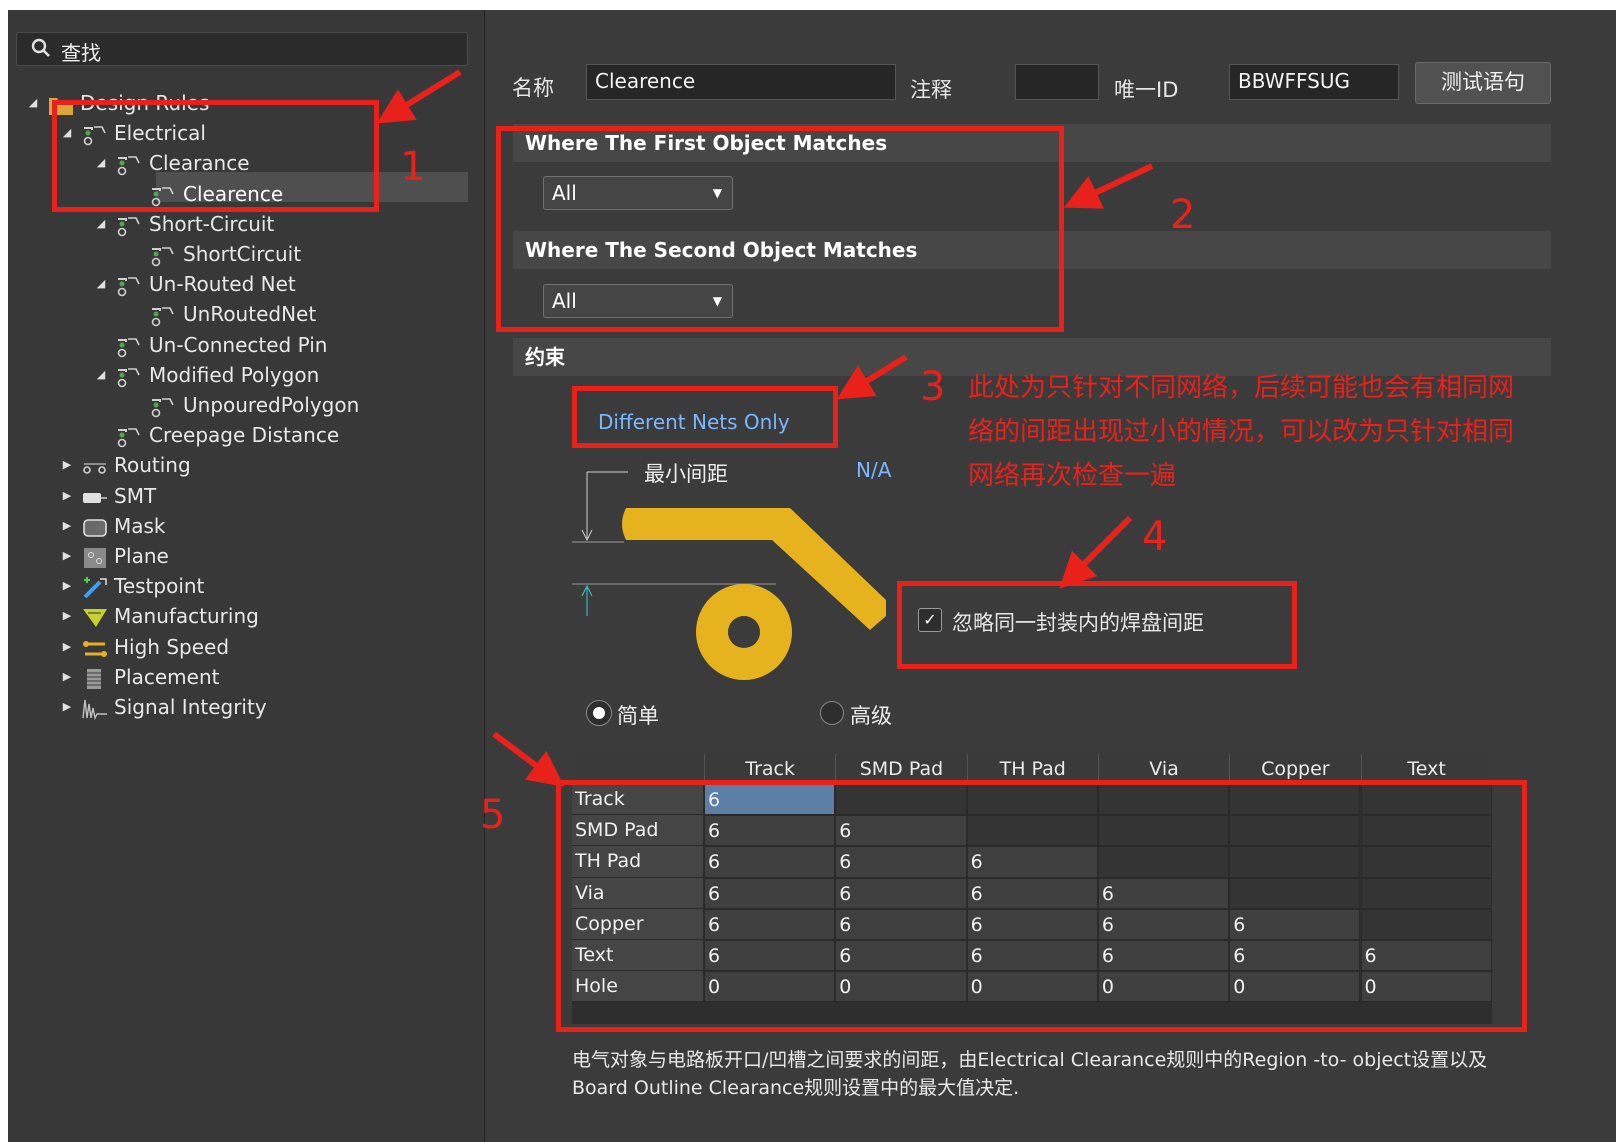 This screenshot has width=1616, height=1142. What do you see at coordinates (638, 716) in the screenshot?
I see `radio-simple-label: 简单` at bounding box center [638, 716].